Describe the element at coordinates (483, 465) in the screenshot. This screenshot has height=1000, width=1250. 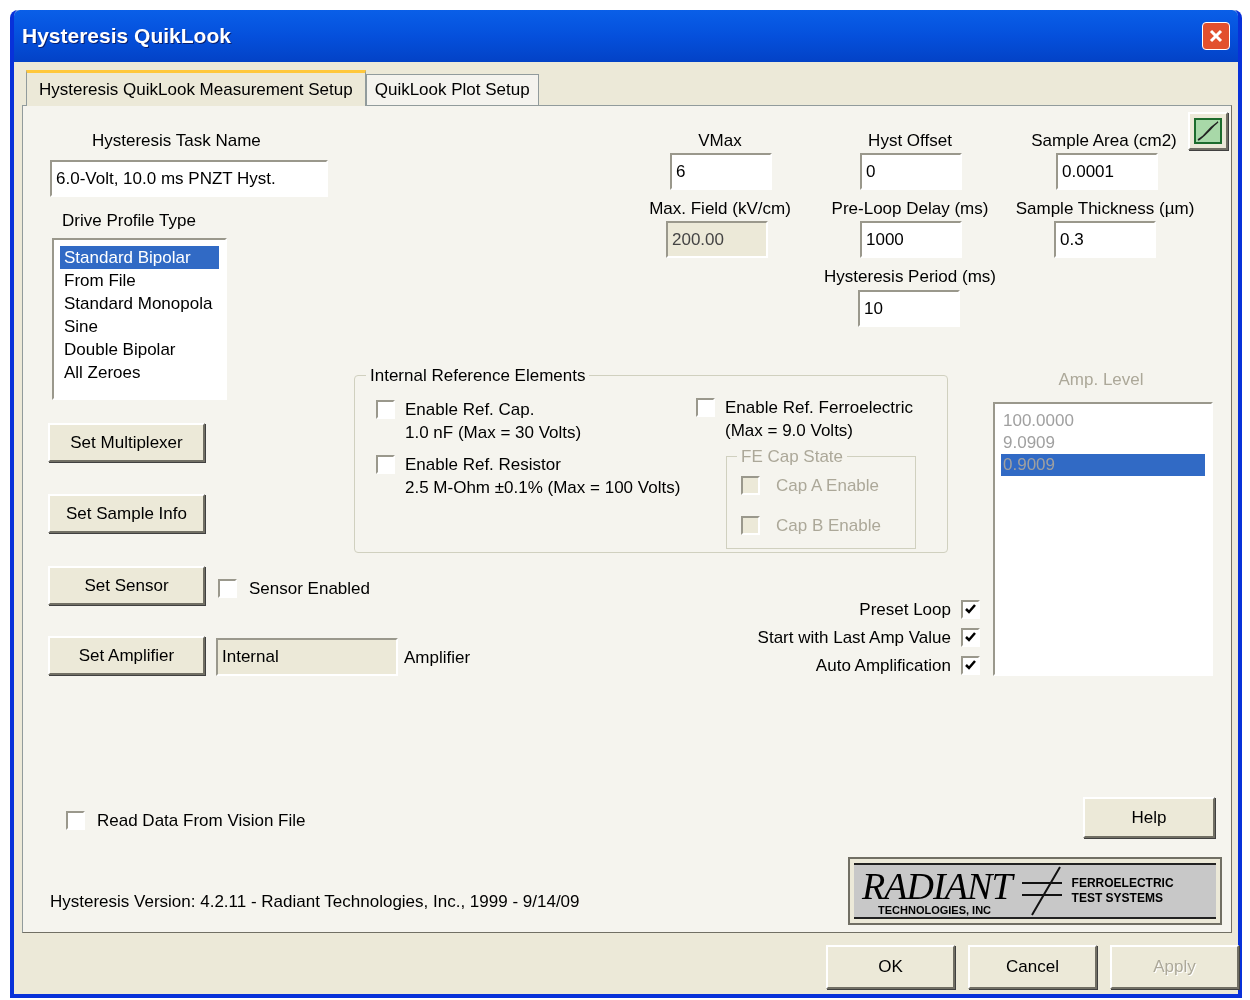
I see `checkbox-label: Enable Ref. Resistor` at that location.